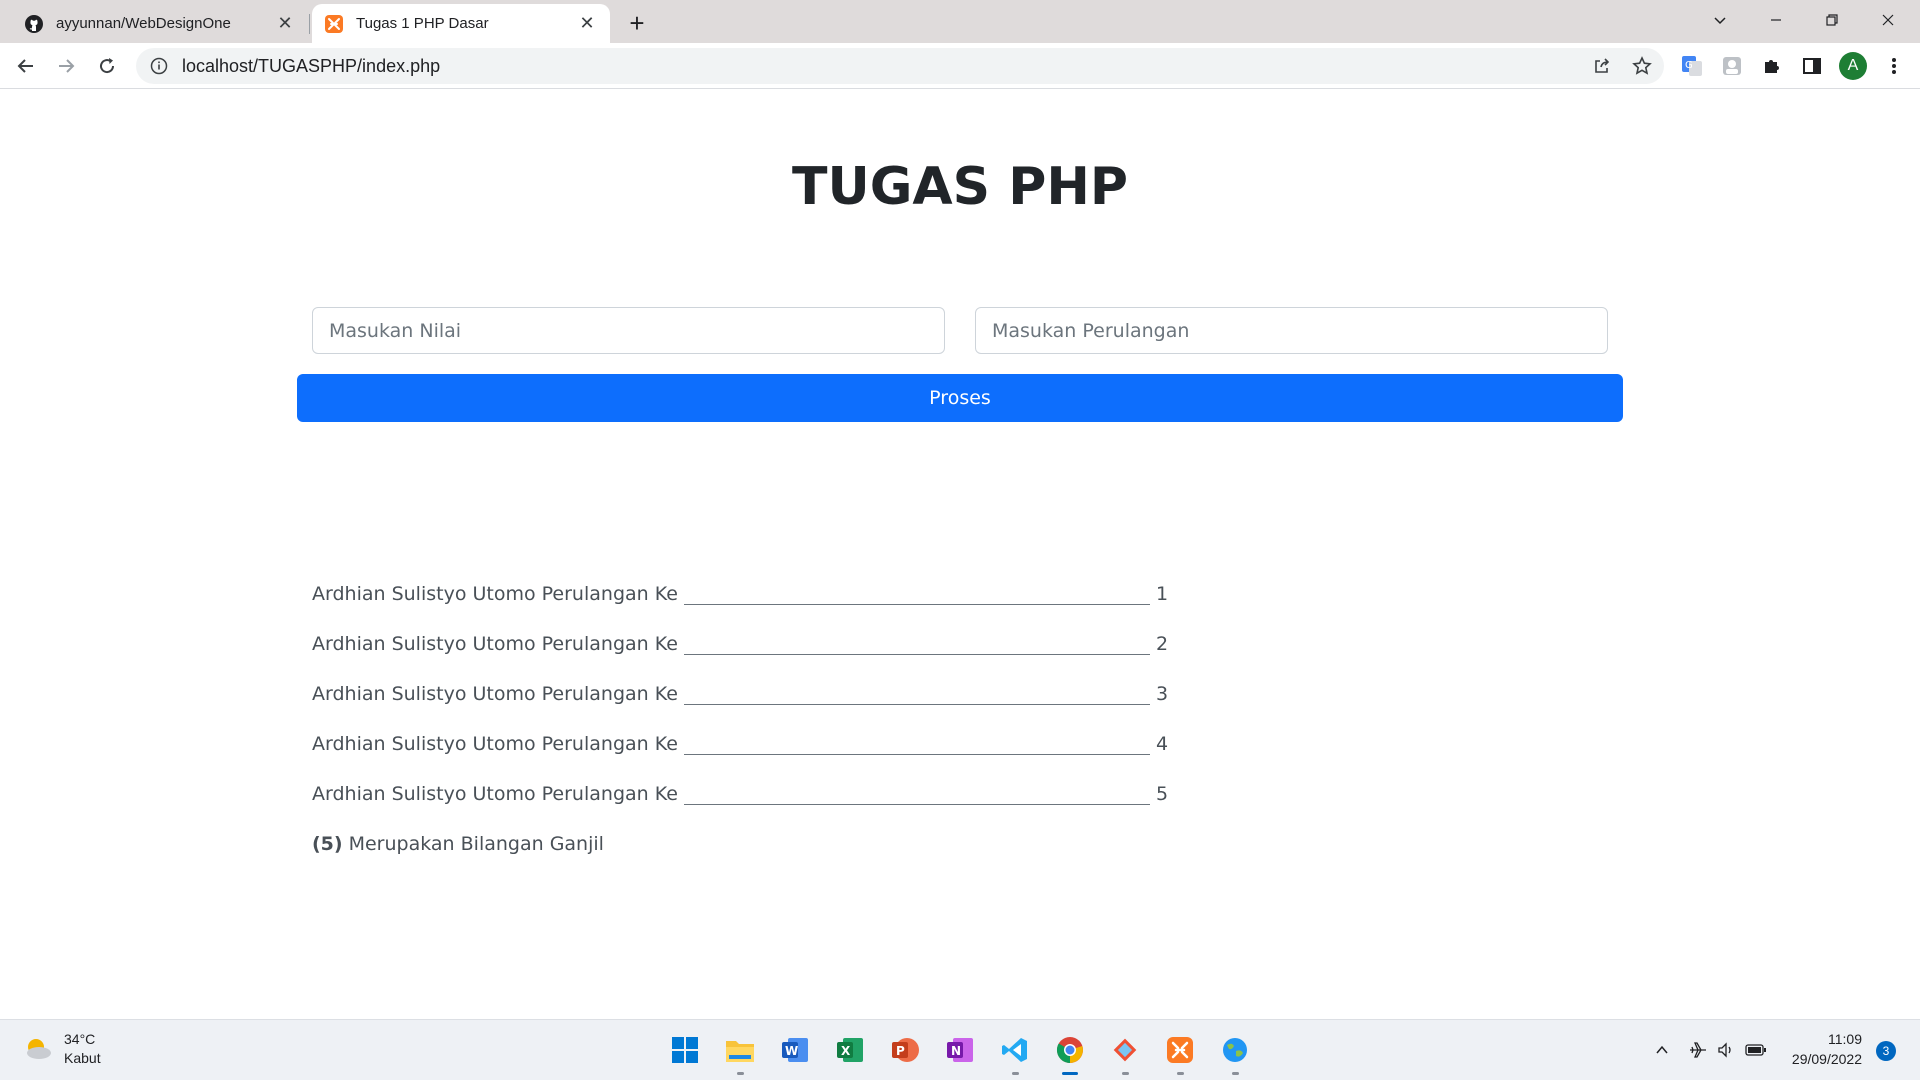 The image size is (1920, 1080). Describe the element at coordinates (1832, 20) in the screenshot. I see `restore-icon` at that location.